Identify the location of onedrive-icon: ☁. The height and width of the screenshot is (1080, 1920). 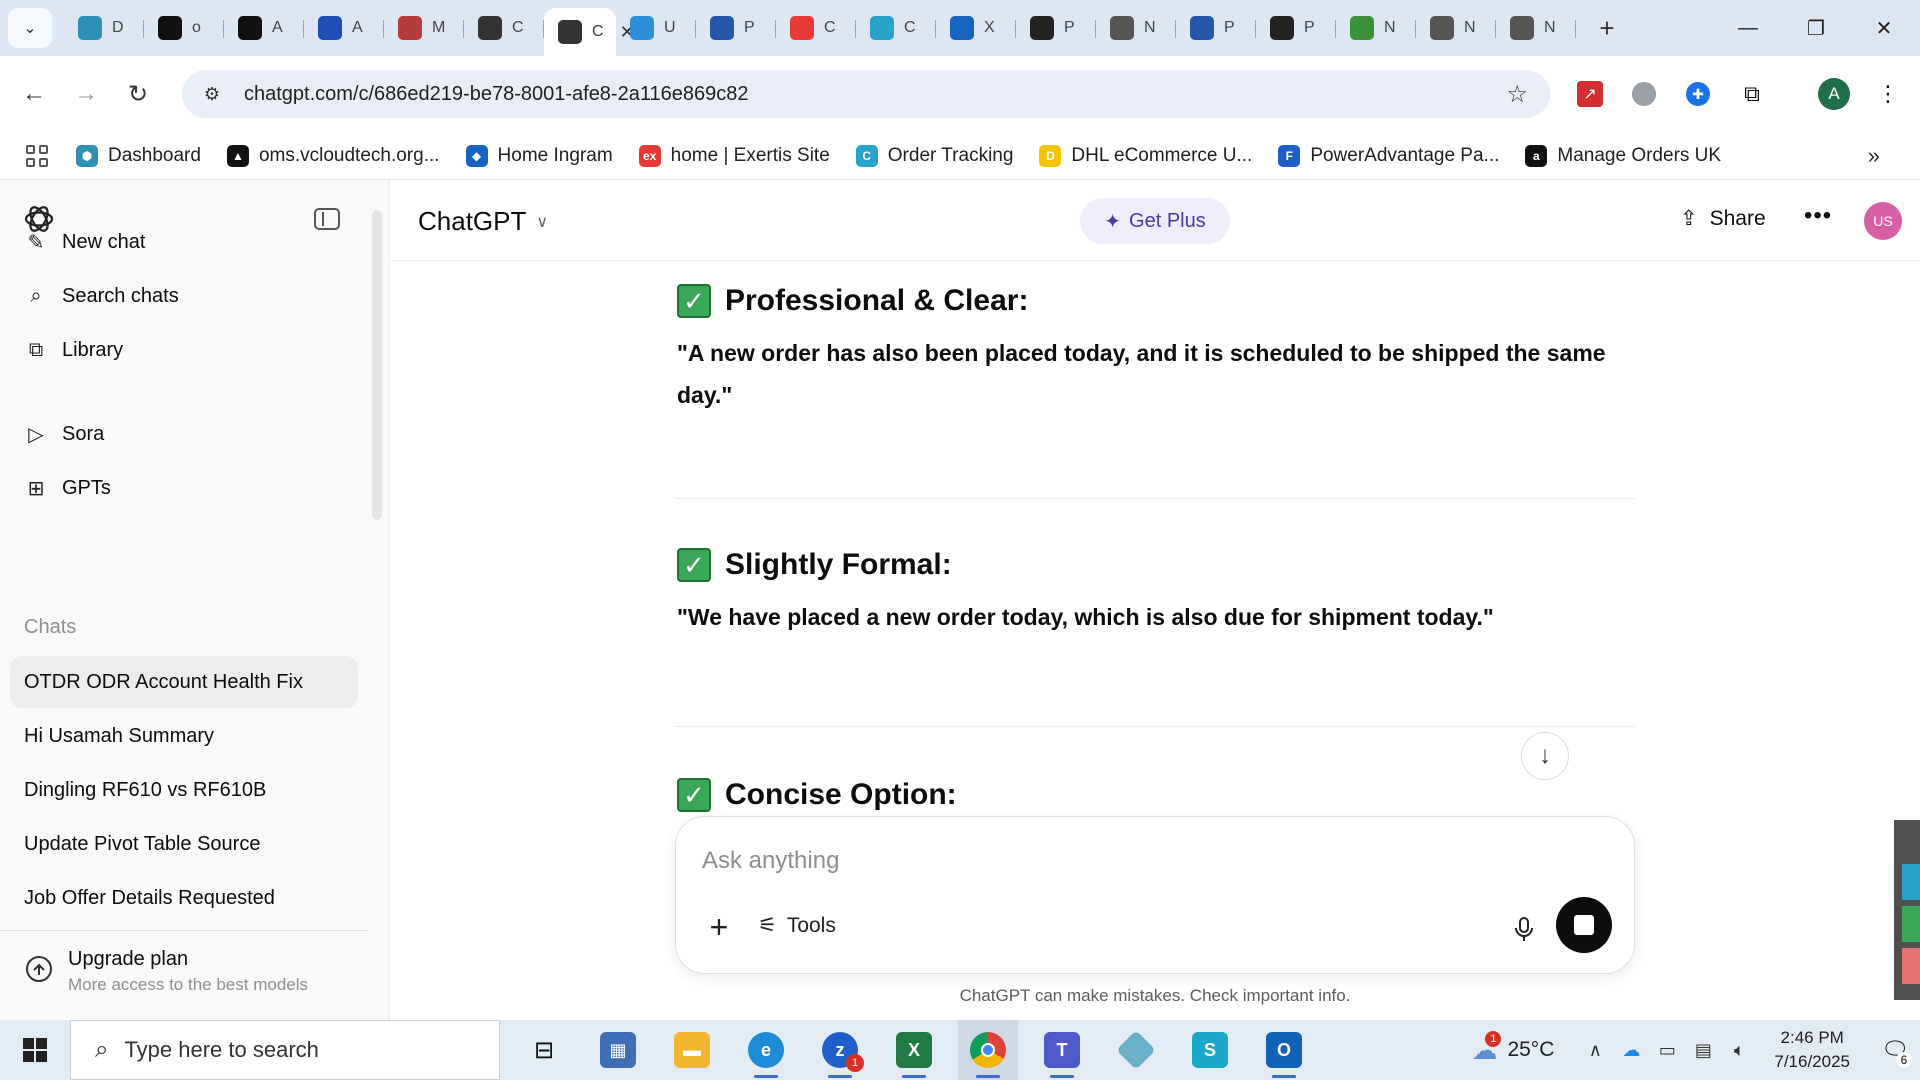
(1631, 1050).